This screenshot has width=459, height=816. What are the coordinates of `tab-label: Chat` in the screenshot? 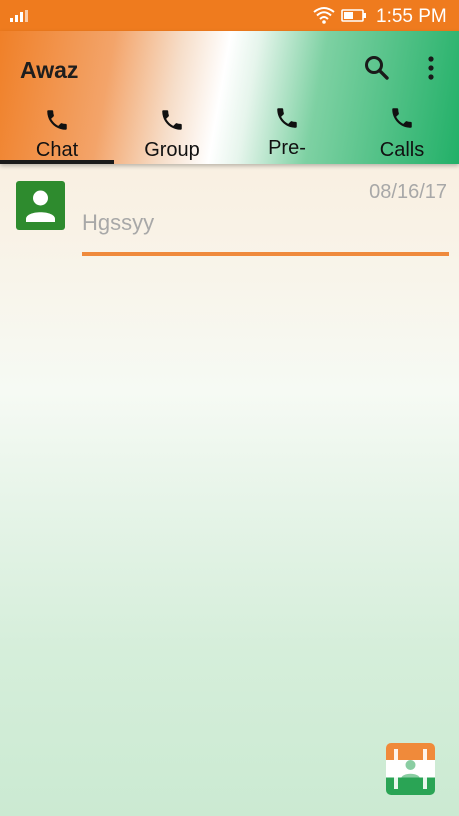 It's located at (57, 150).